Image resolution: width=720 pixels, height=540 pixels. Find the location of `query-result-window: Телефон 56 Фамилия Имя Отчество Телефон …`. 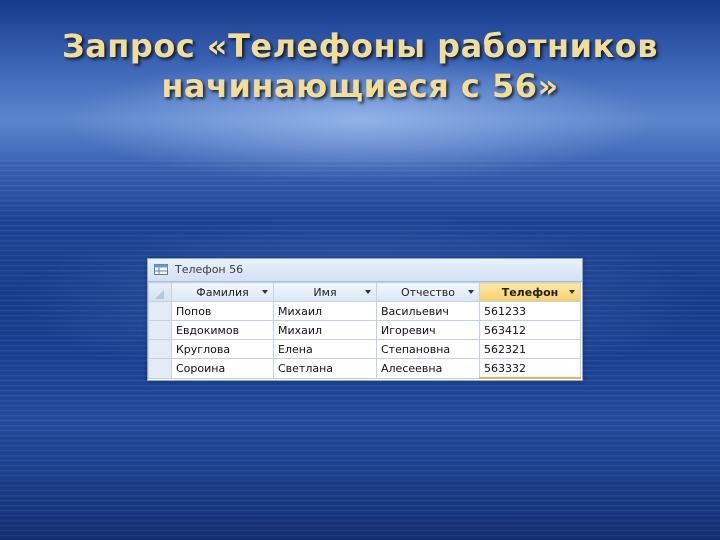

query-result-window: Телефон 56 Фамилия Имя Отчество Телефон … is located at coordinates (365, 319).